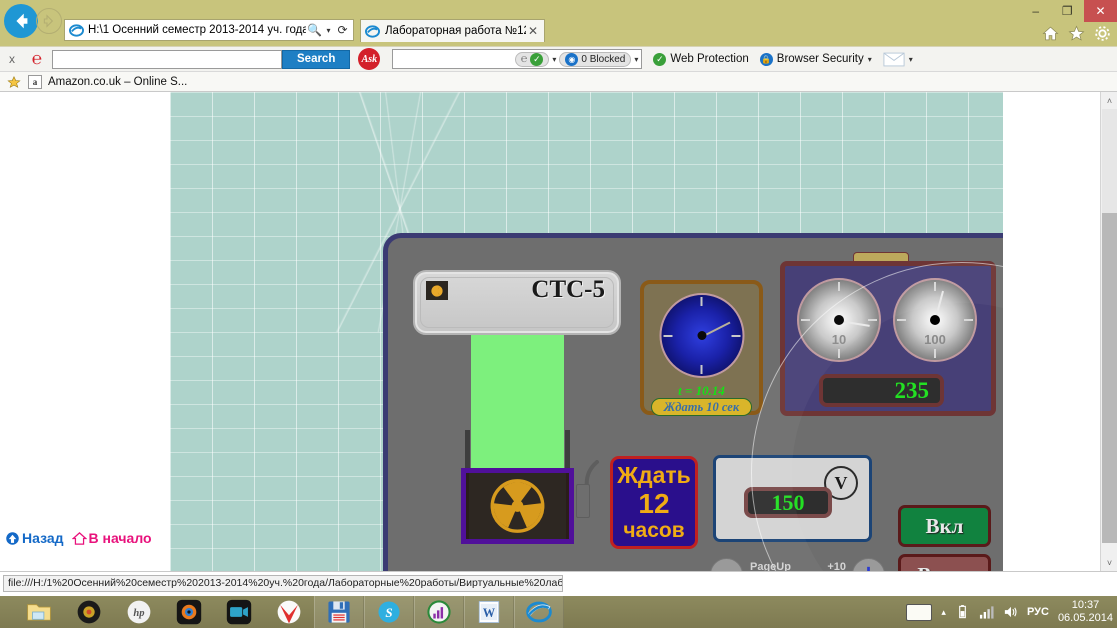 This screenshot has width=1117, height=628. What do you see at coordinates (21, 21) in the screenshot?
I see `back-button` at bounding box center [21, 21].